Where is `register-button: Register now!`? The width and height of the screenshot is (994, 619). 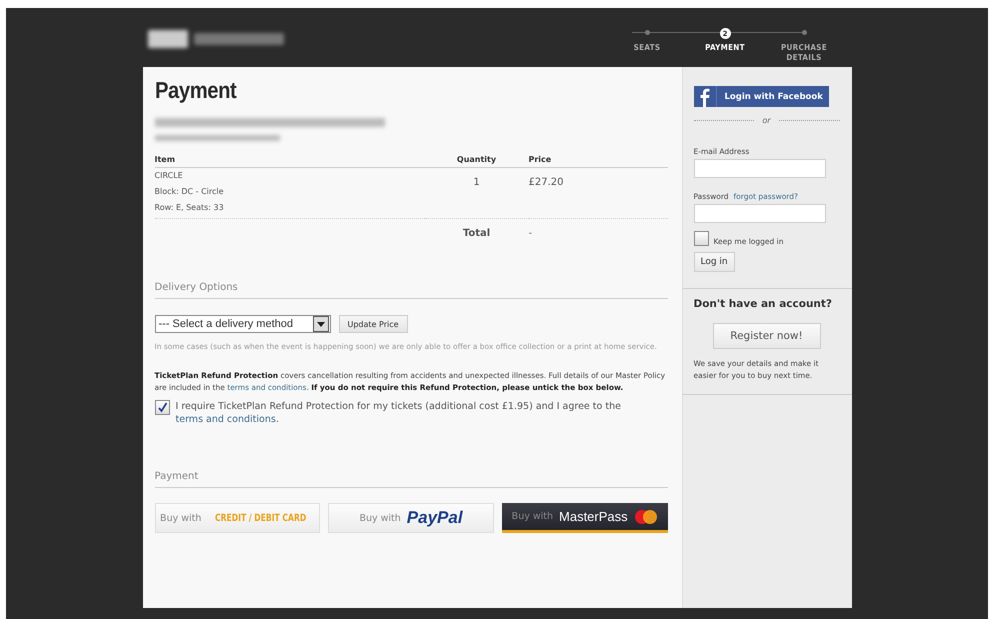 register-button: Register now! is located at coordinates (766, 336).